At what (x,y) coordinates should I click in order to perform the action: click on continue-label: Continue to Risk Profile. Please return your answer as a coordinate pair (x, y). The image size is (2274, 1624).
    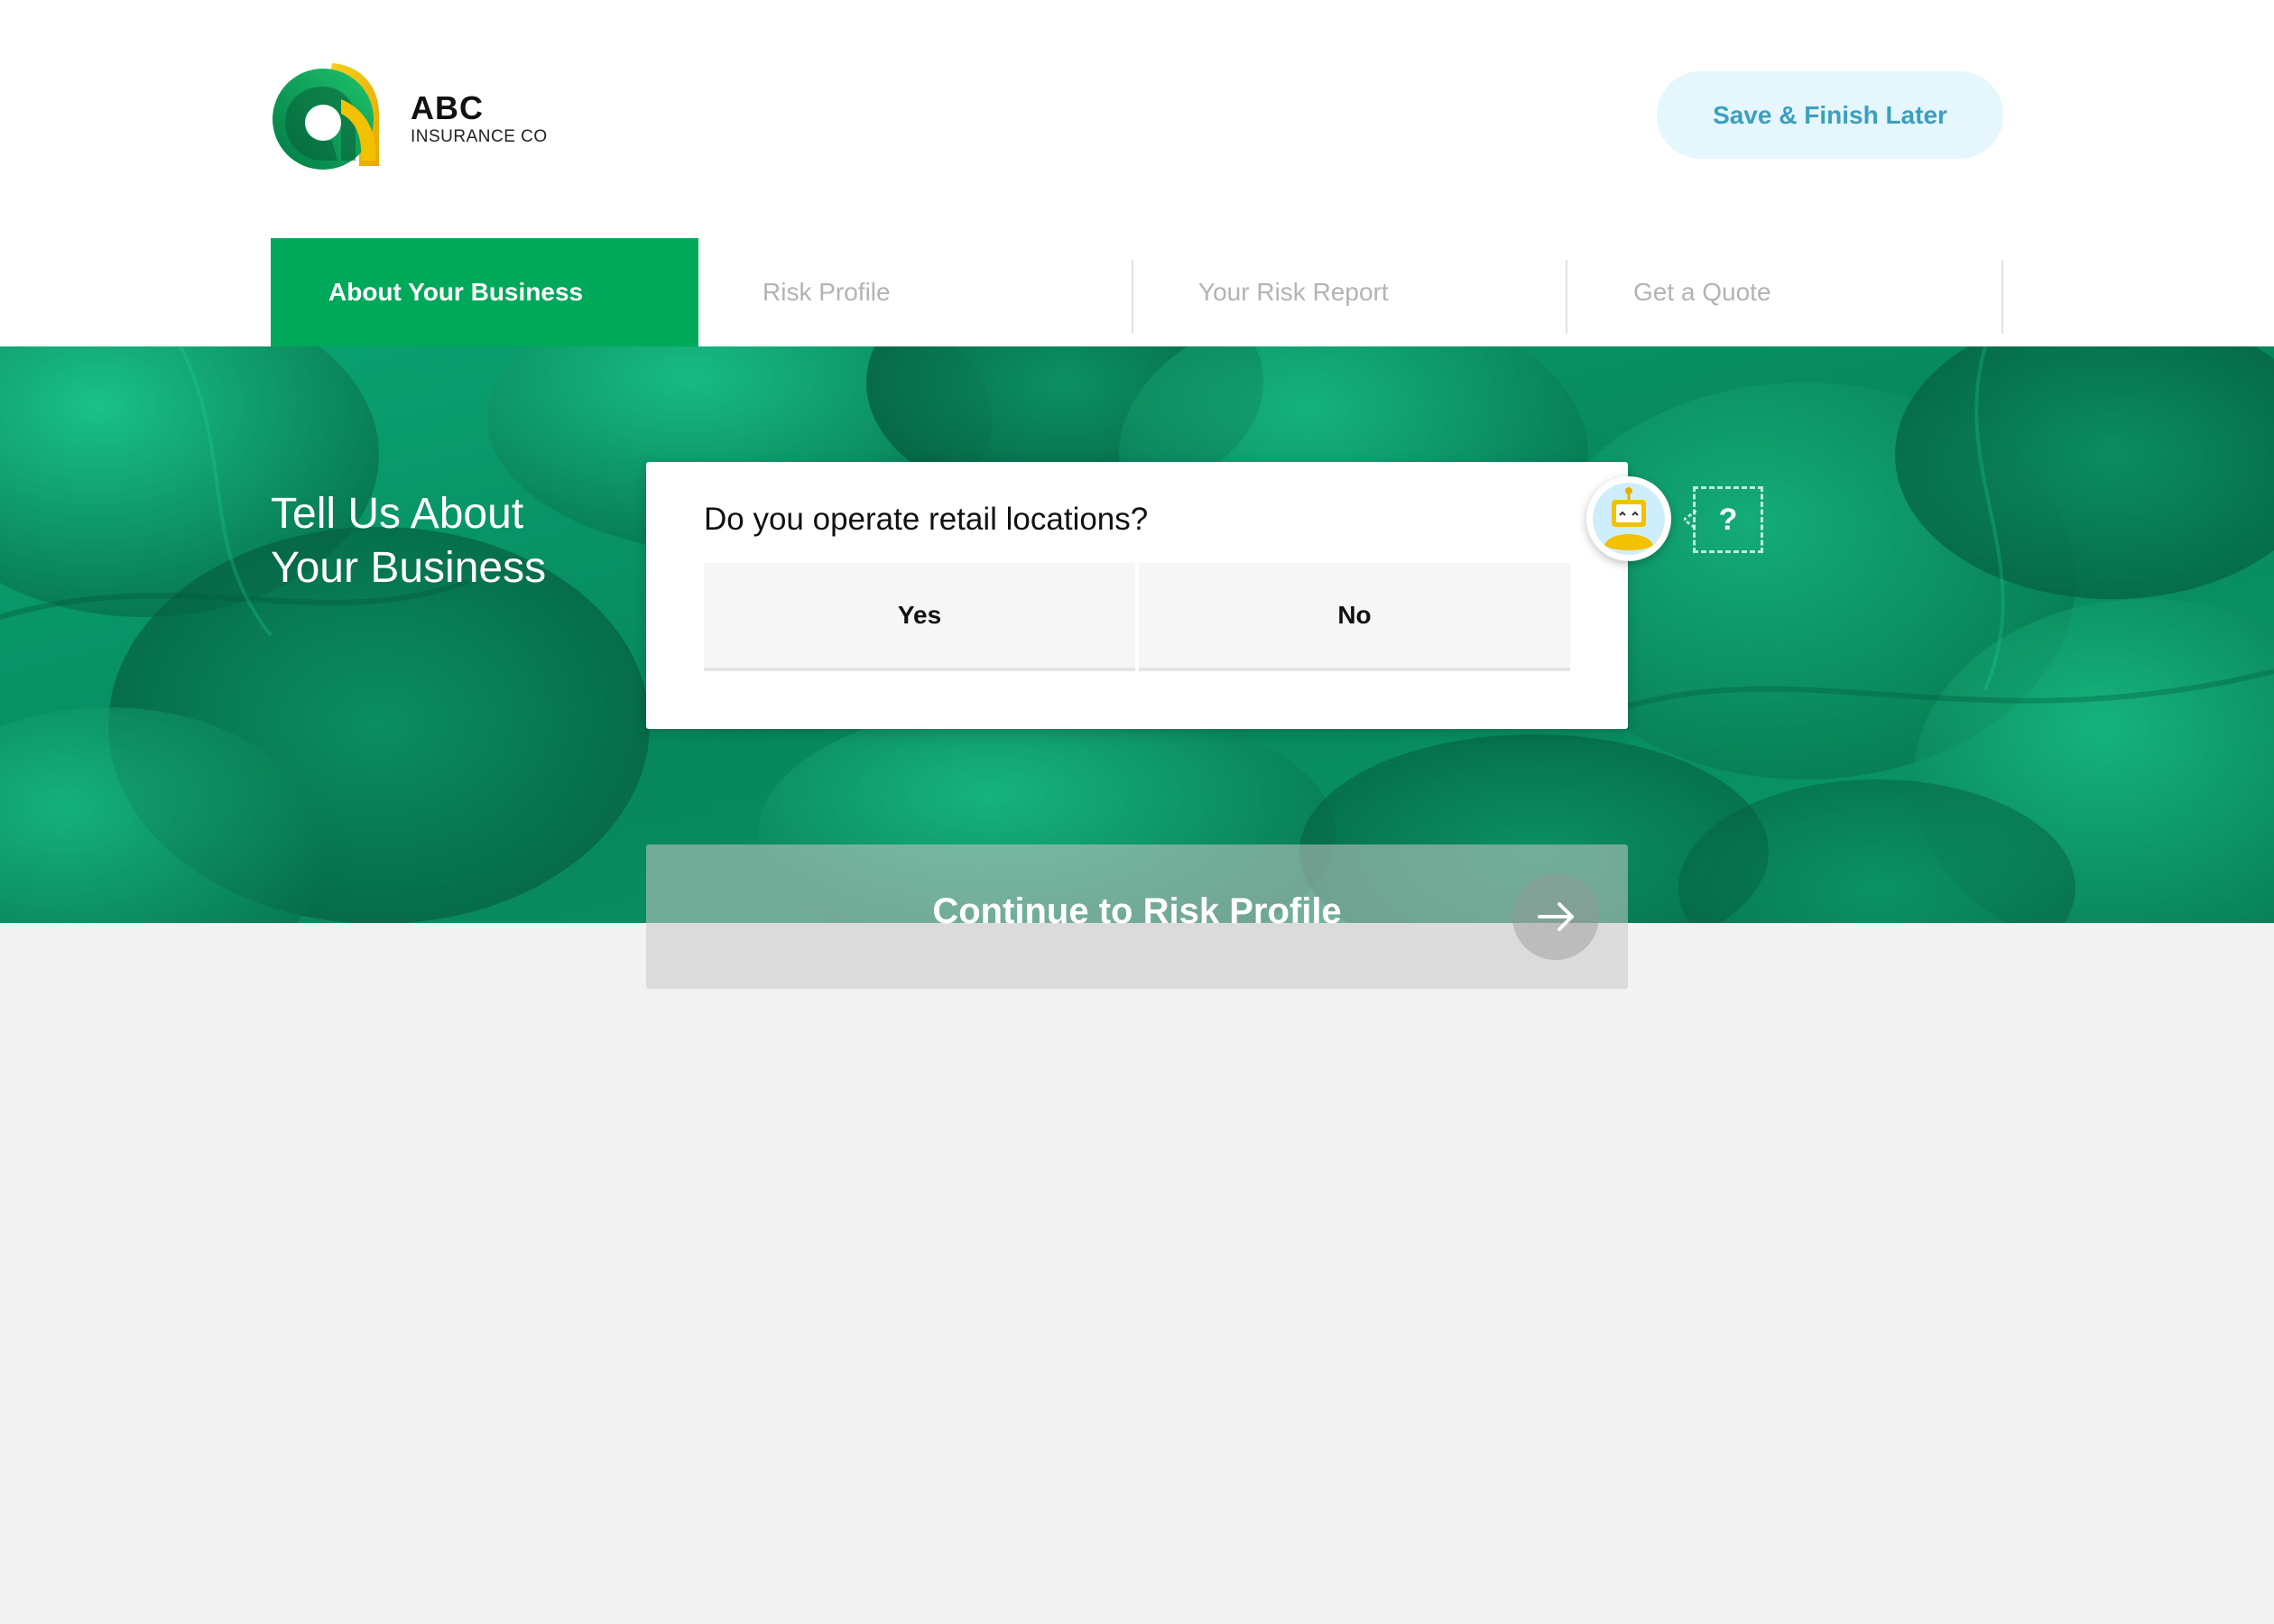
    Looking at the image, I should click on (1137, 911).